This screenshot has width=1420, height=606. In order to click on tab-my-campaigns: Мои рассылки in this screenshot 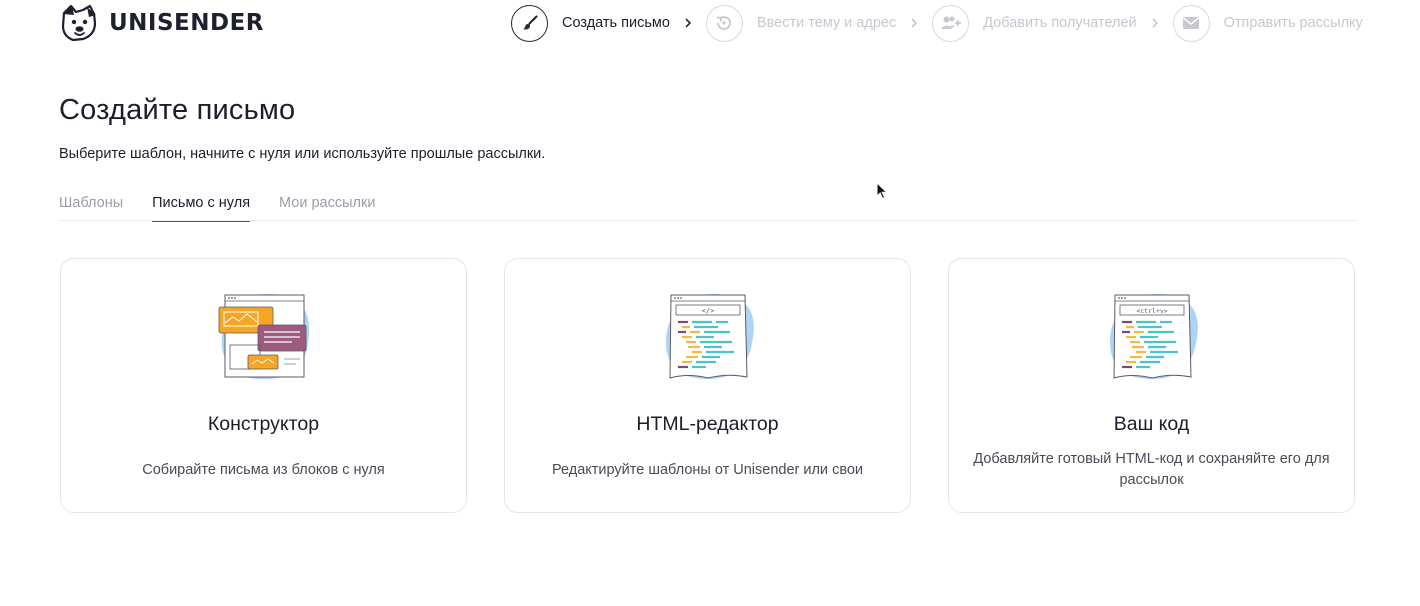, I will do `click(327, 204)`.